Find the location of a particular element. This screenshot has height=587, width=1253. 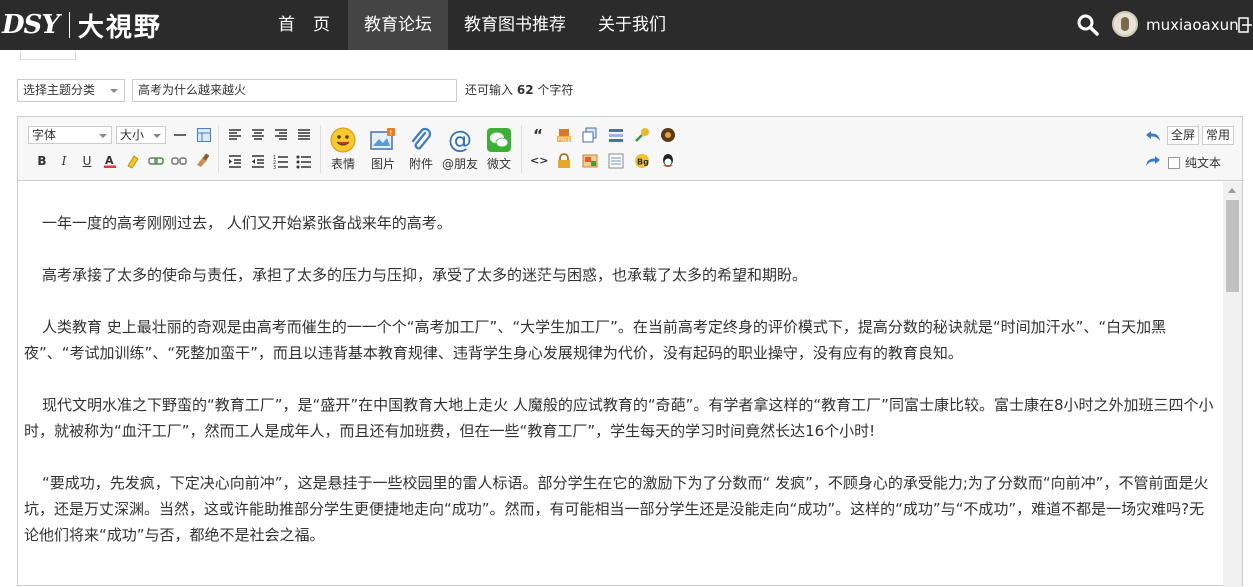

font-family-label: 字体 is located at coordinates (44, 135).